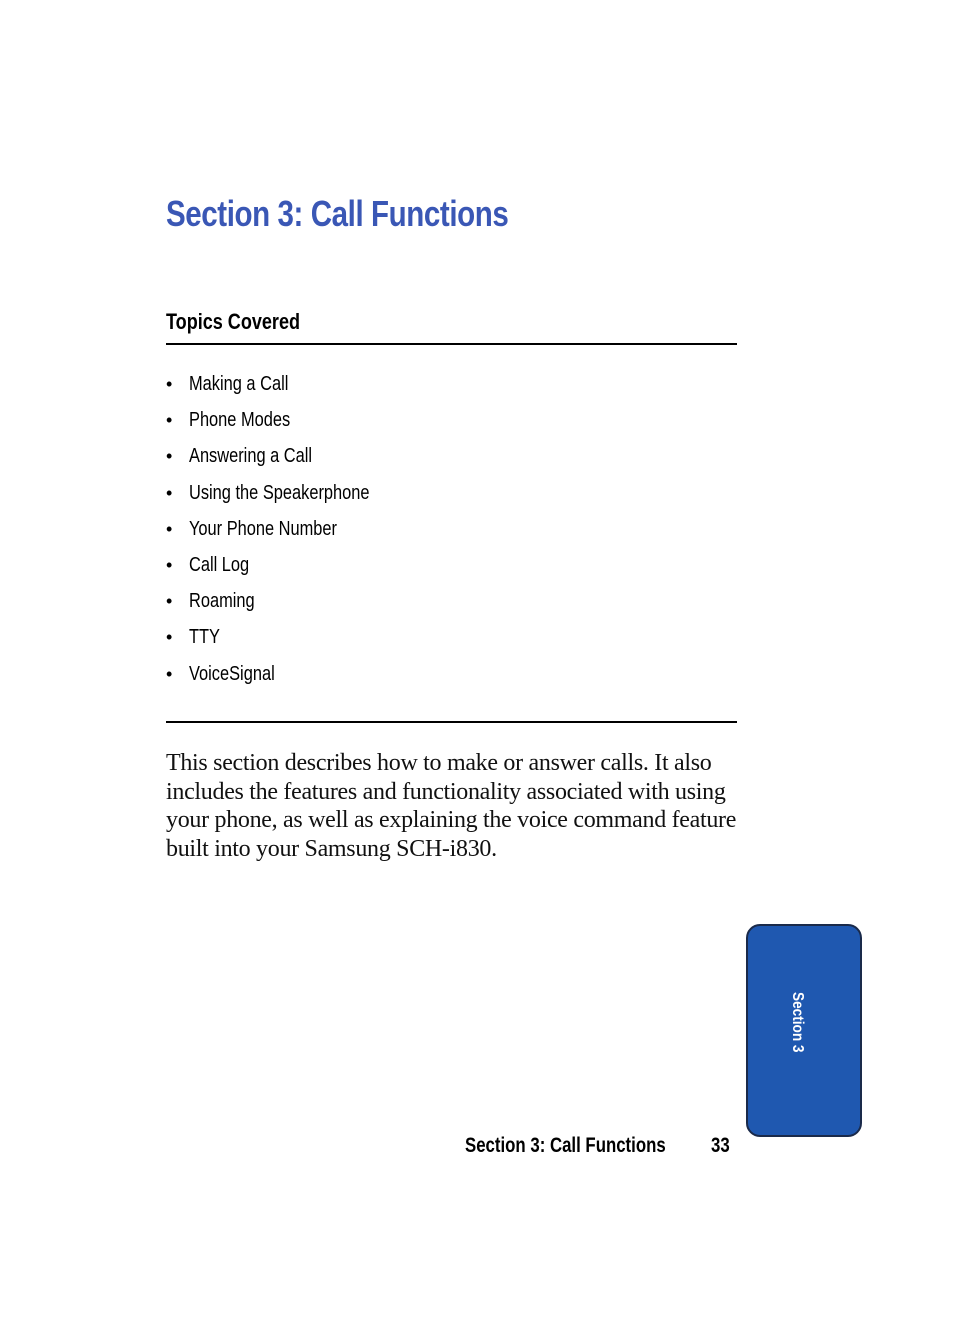 This screenshot has width=954, height=1319. I want to click on topics-top-rule, so click(451, 344).